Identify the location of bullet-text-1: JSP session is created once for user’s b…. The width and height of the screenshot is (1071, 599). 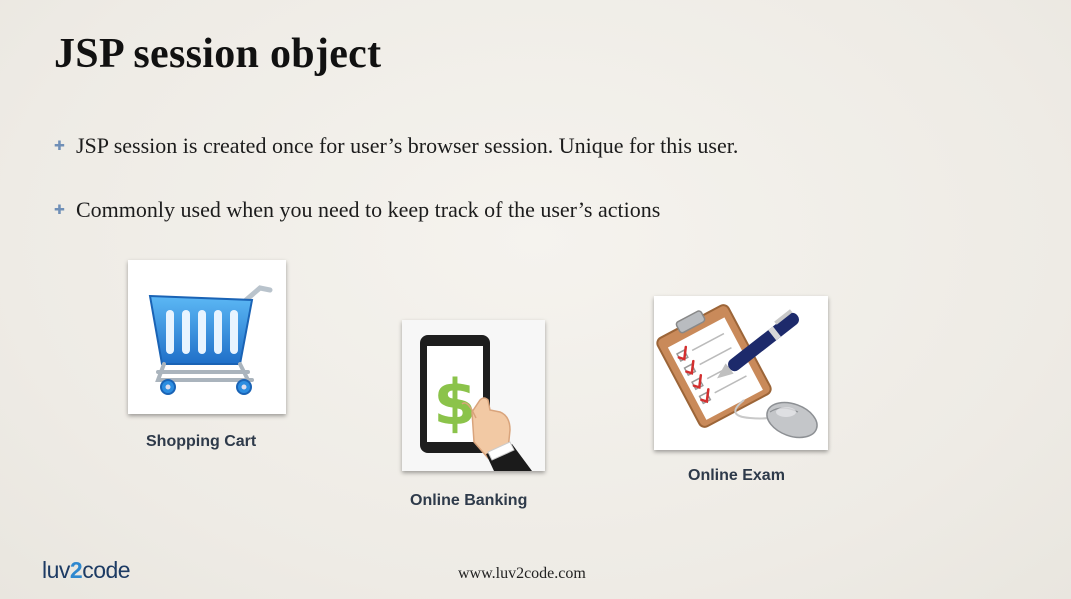
(407, 145).